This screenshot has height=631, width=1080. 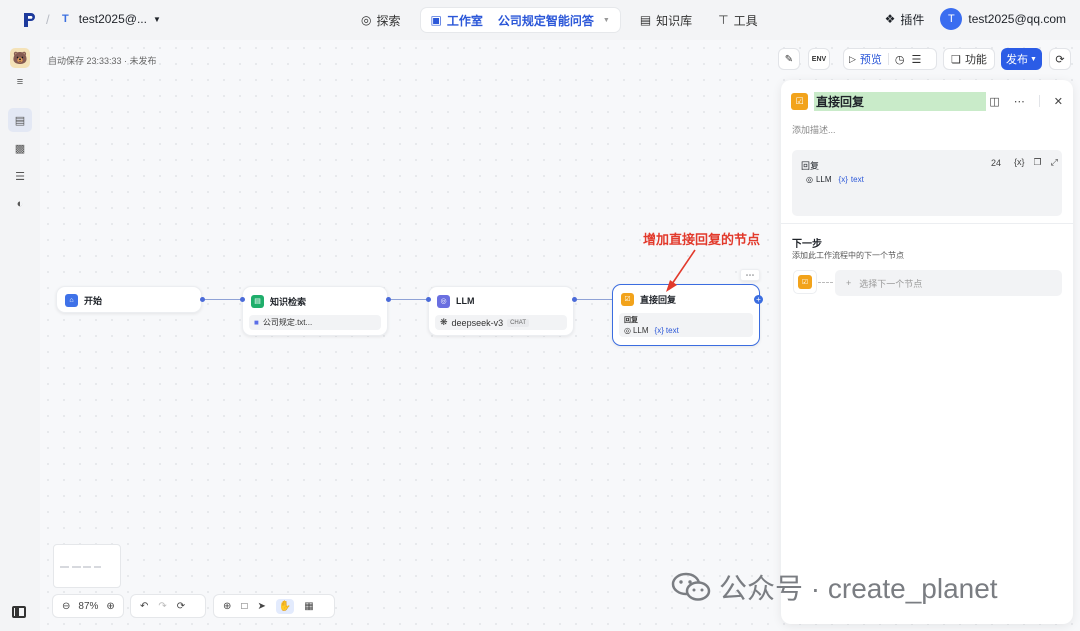 I want to click on nav-studio: ▣ 工作室 公司规定智能问答 ▼, so click(x=520, y=20).